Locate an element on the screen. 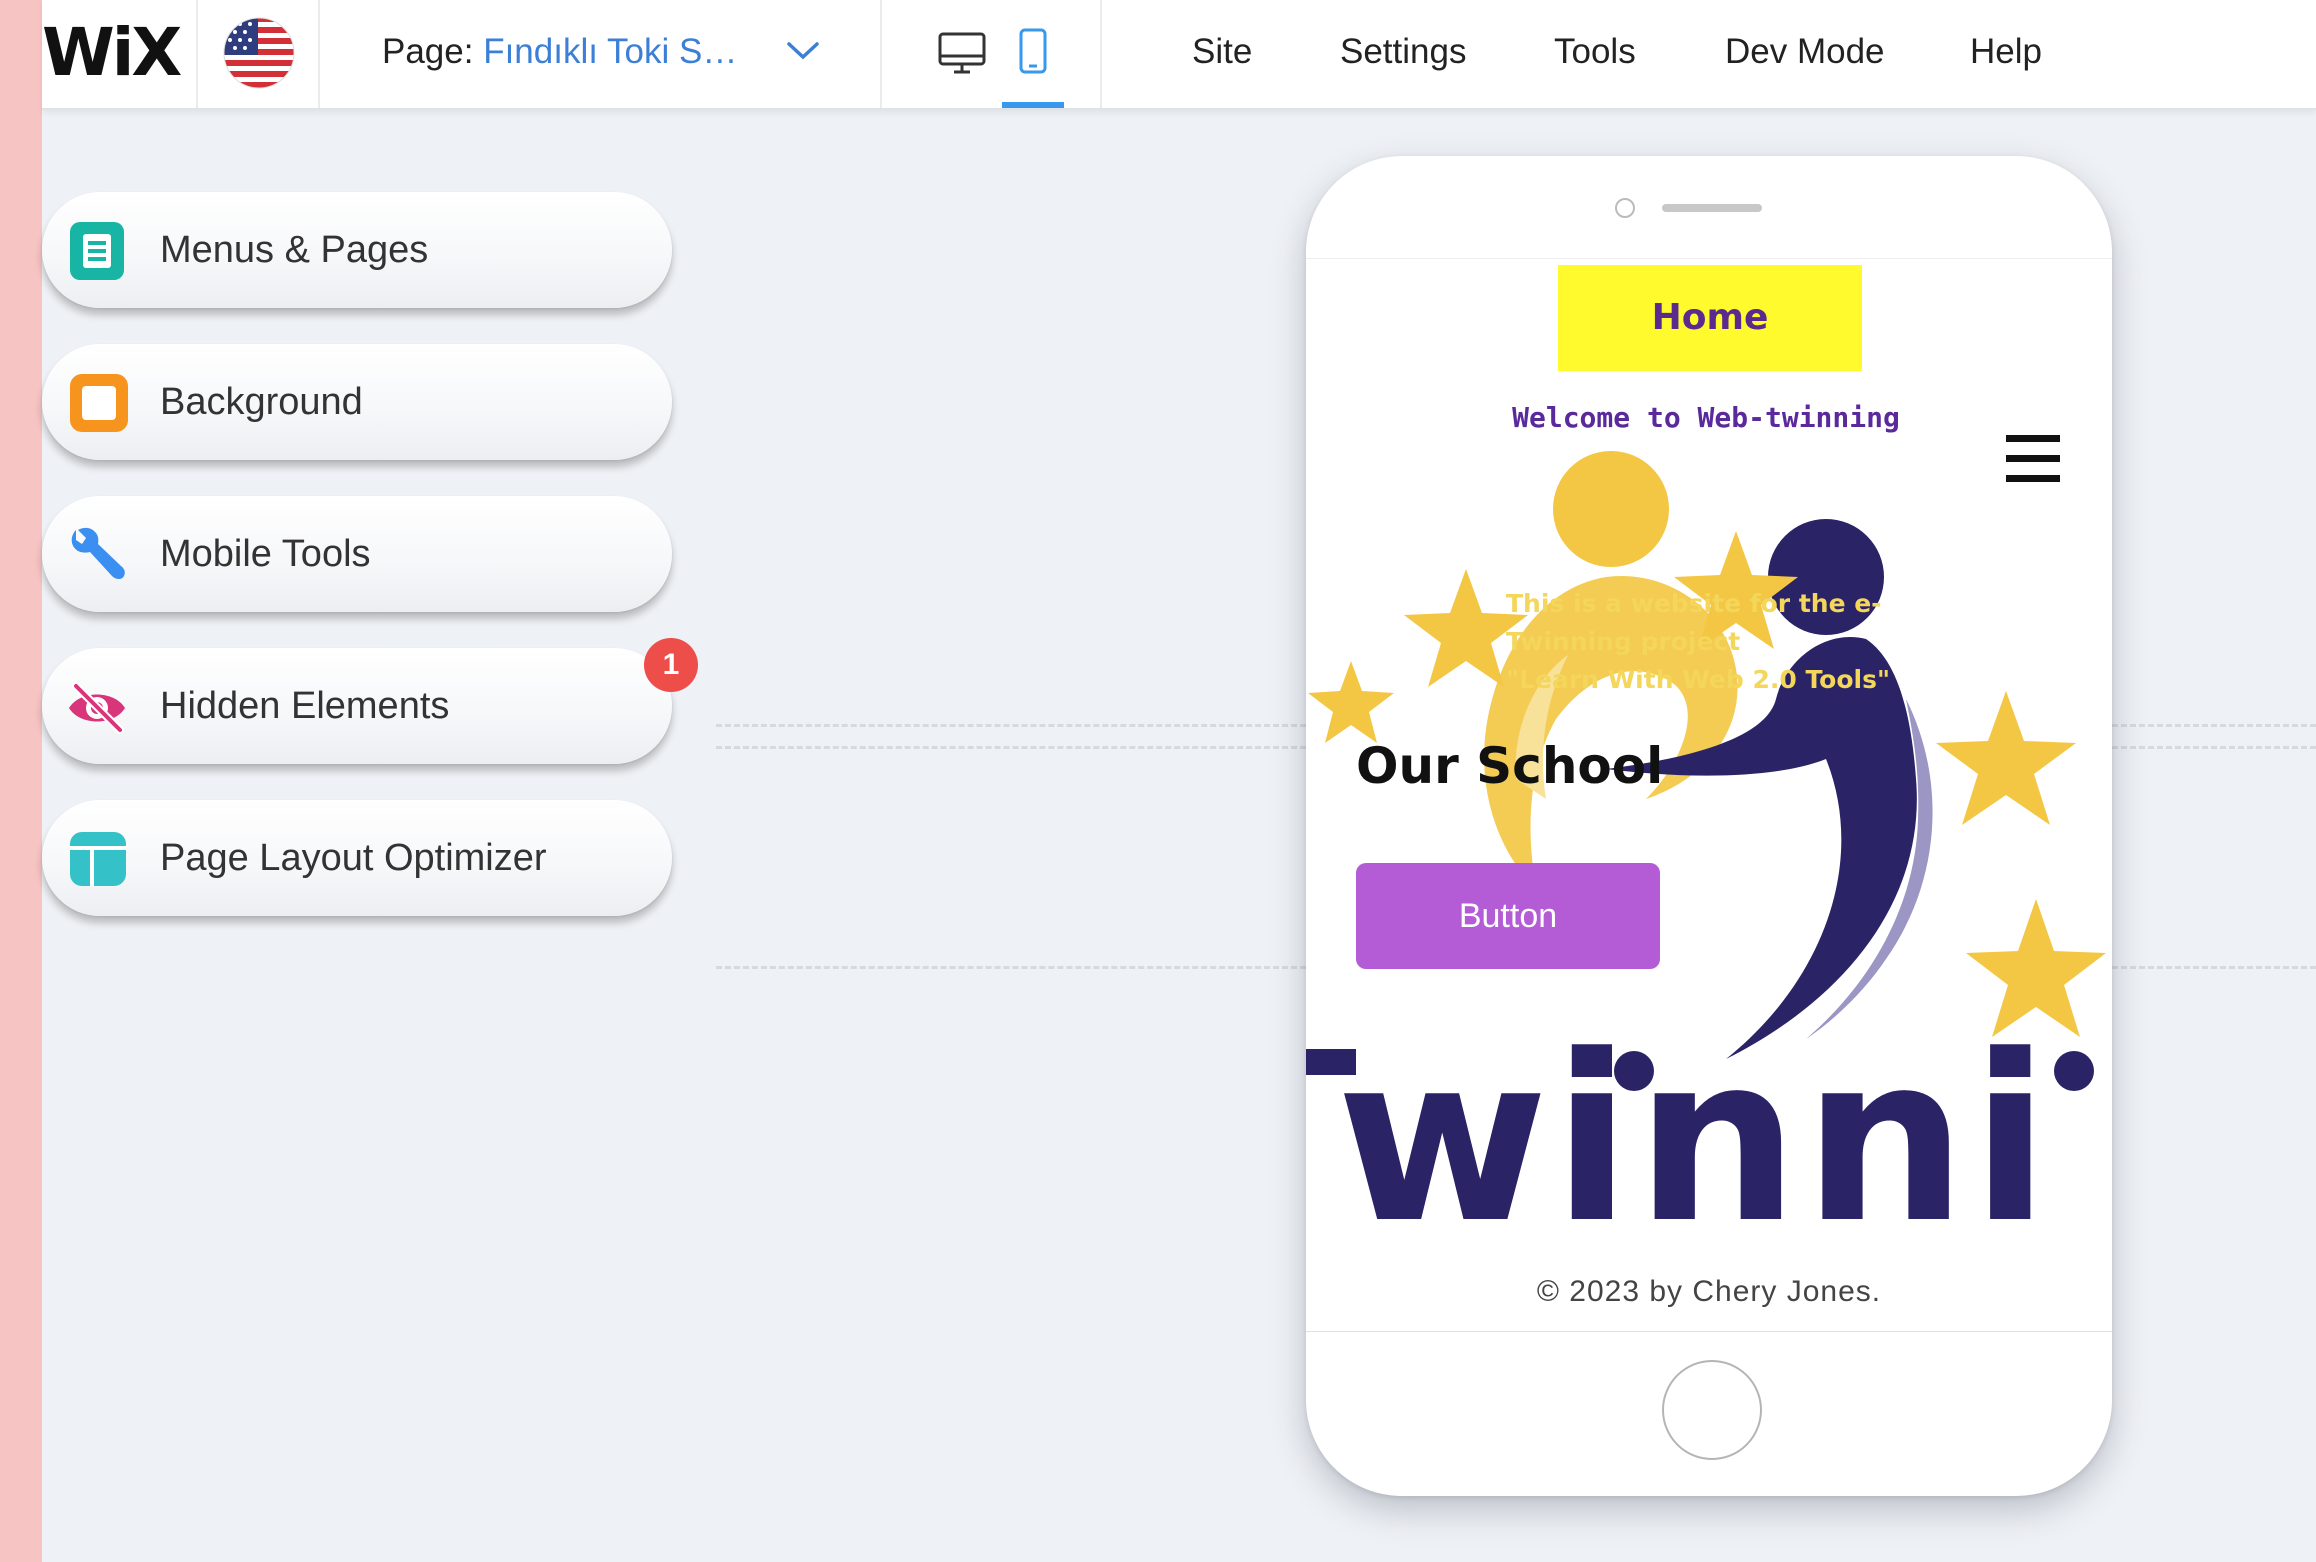 This screenshot has height=1562, width=2316. mobile-tools-button: Mobile Tools is located at coordinates (357, 554).